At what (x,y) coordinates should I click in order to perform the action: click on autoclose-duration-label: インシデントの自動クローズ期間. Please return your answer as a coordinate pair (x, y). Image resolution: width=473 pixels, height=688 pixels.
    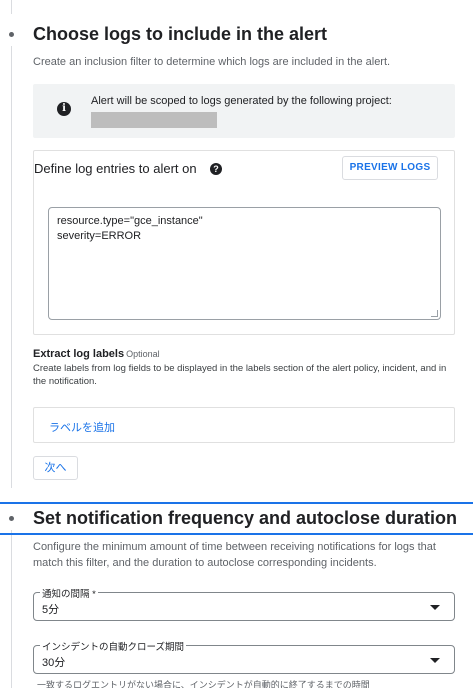
    Looking at the image, I should click on (113, 646).